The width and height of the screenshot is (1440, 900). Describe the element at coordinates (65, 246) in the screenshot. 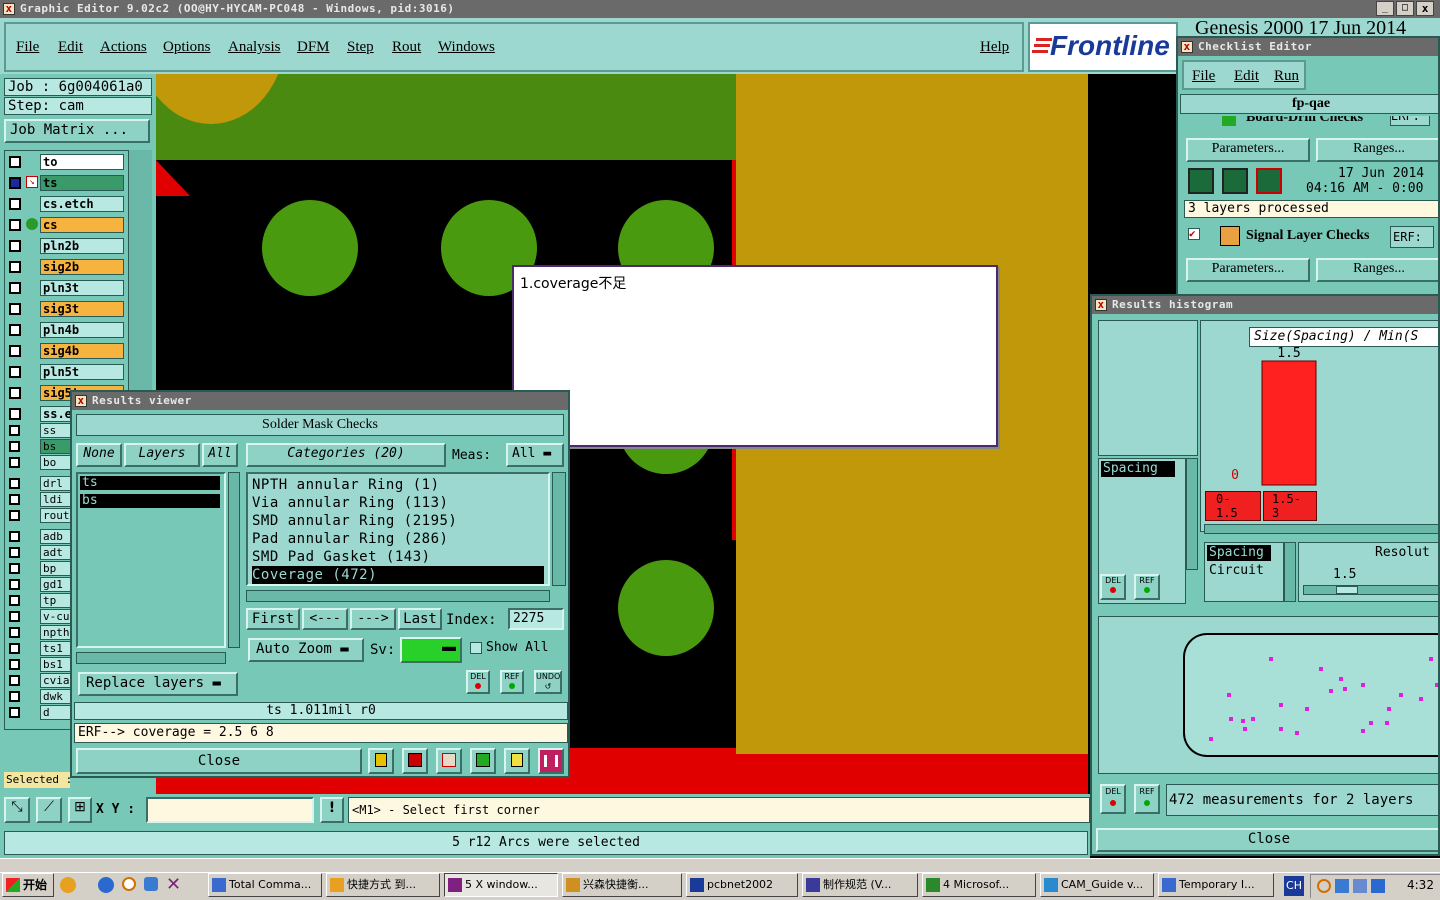

I see `layer-row: pln2b` at that location.